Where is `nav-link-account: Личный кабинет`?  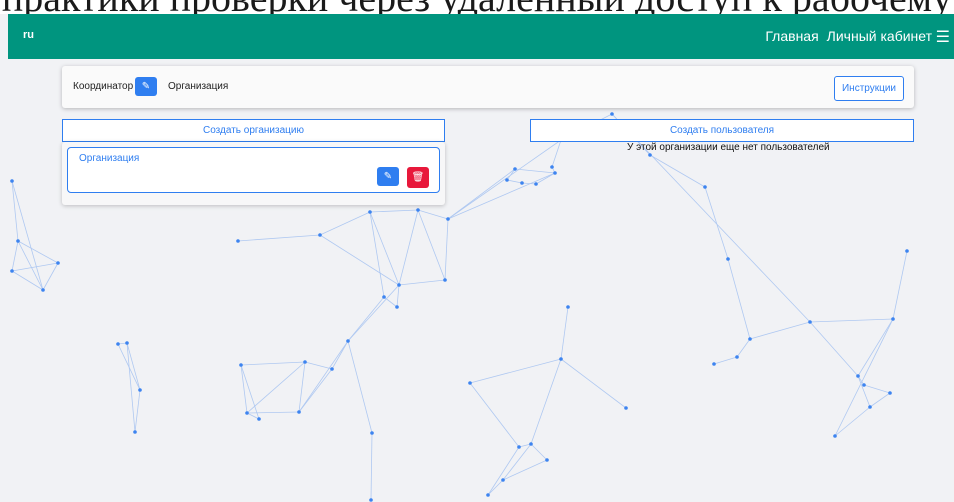
nav-link-account: Личный кабинет is located at coordinates (879, 36).